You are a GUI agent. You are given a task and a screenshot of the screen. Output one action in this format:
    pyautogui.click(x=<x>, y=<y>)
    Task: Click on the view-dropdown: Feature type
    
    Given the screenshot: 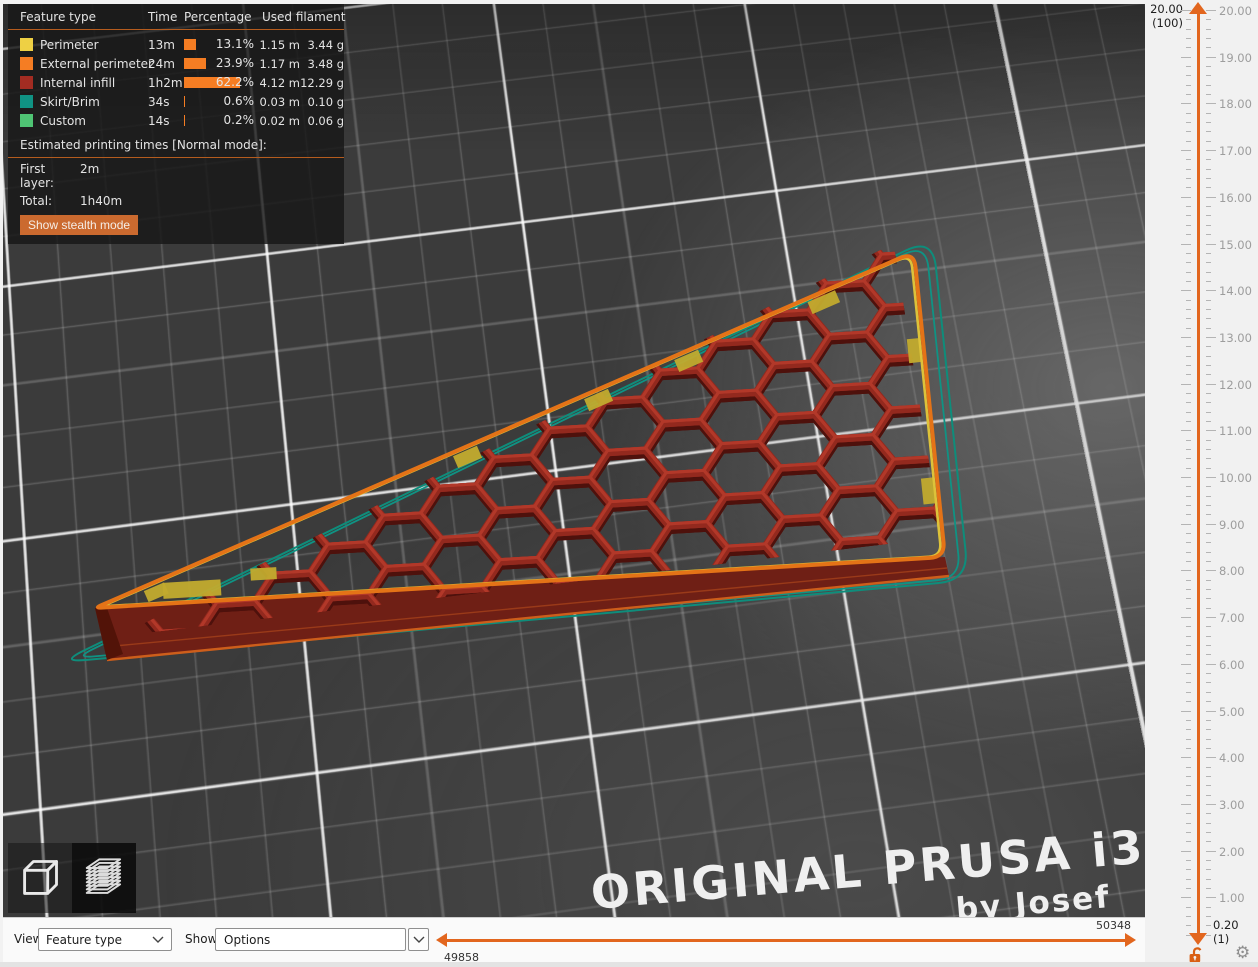 What is the action you would take?
    pyautogui.click(x=105, y=939)
    